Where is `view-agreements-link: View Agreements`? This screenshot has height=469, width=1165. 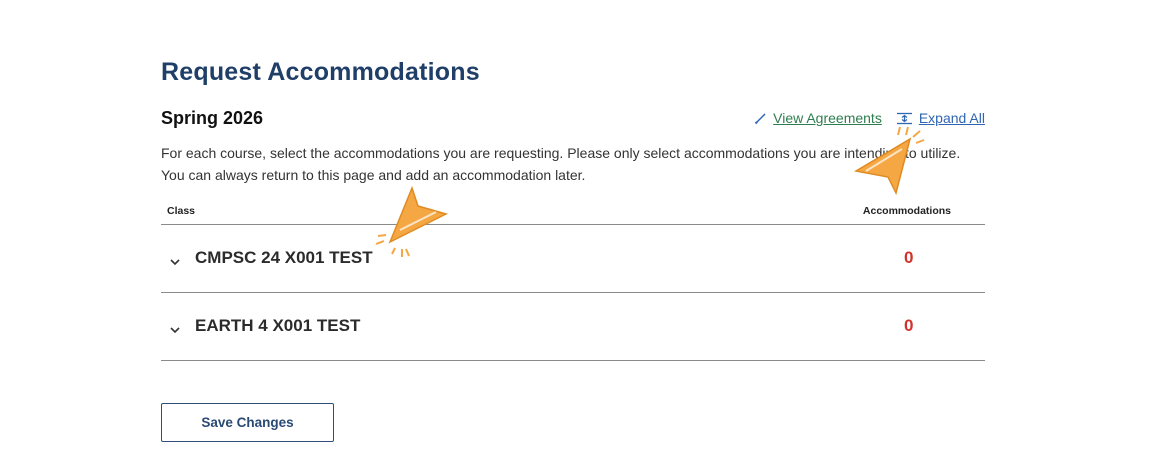
view-agreements-link: View Agreements is located at coordinates (818, 118).